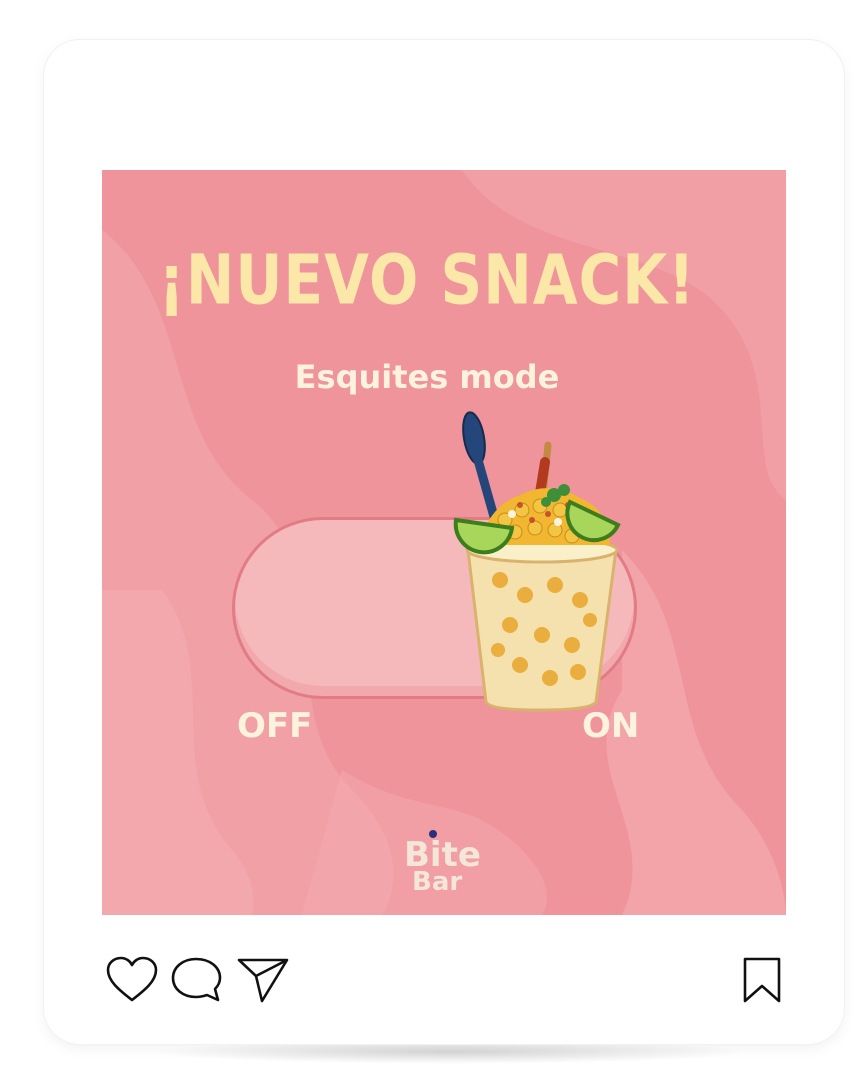 The height and width of the screenshot is (1084, 854). I want to click on toggle-off-label: OFF, so click(275, 726).